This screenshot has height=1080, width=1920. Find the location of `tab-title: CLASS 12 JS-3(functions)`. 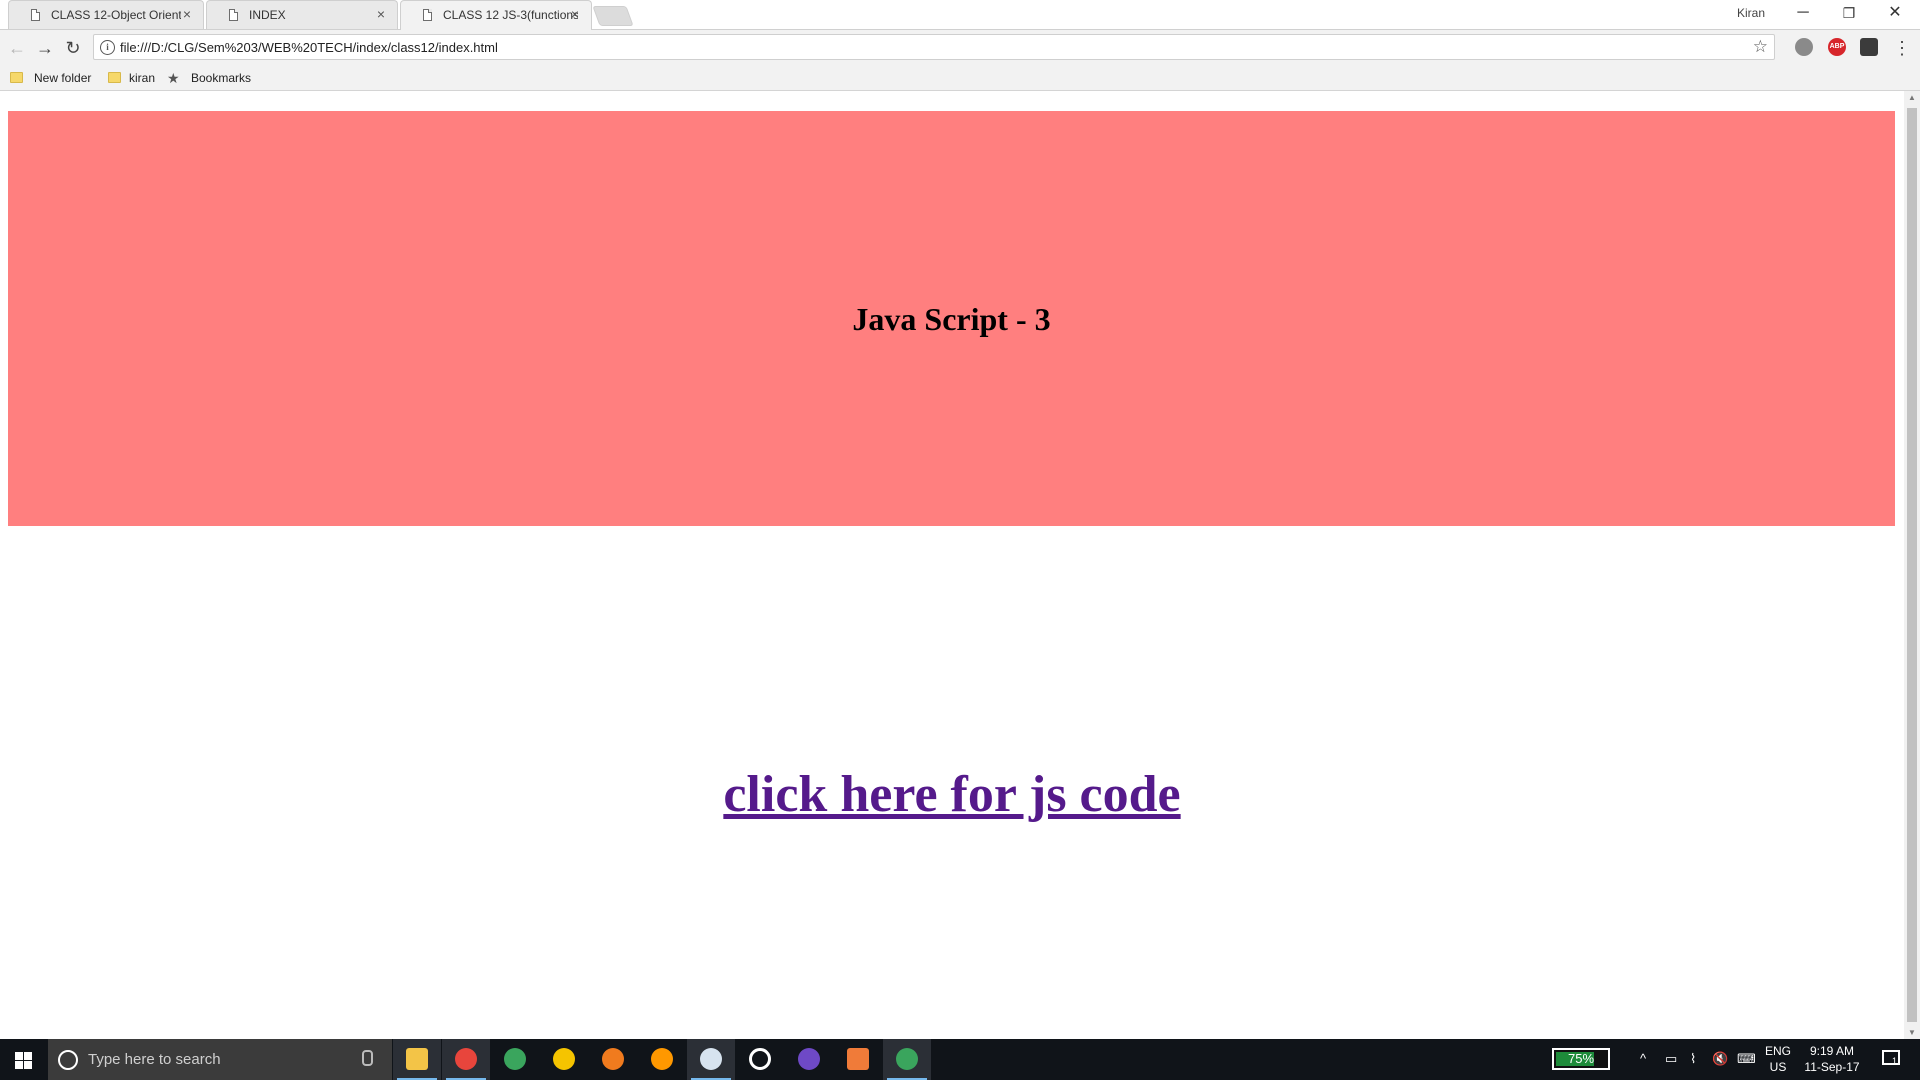

tab-title: CLASS 12 JS-3(functions) is located at coordinates (510, 15).